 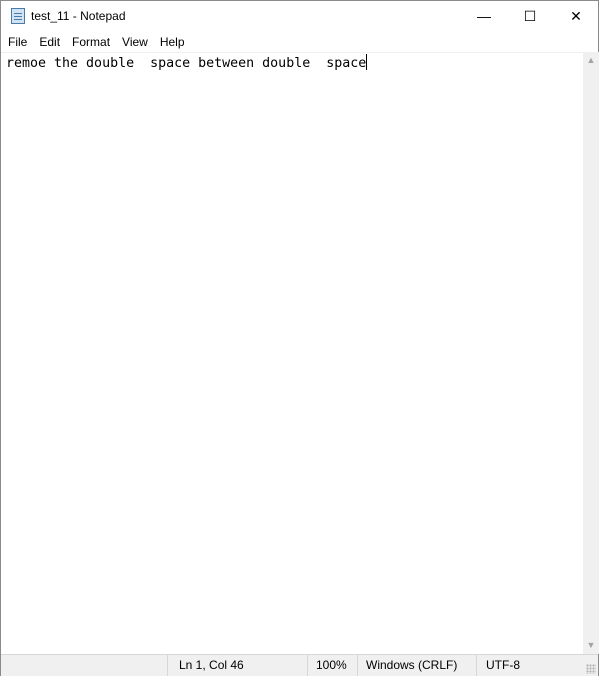 What do you see at coordinates (299, 665) in the screenshot?
I see `status-bar: Ln 1, Col 46 100% Windows (CRLF) UTF-8` at bounding box center [299, 665].